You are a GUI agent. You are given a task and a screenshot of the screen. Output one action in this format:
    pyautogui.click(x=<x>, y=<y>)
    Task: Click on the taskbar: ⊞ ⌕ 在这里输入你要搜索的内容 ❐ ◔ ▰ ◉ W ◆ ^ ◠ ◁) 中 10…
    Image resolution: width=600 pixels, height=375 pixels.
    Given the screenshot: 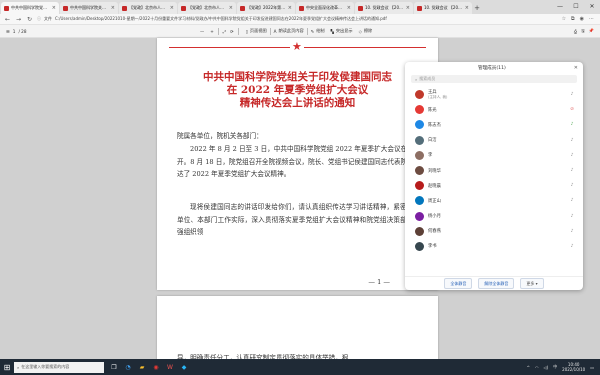 What is the action you would take?
    pyautogui.click(x=300, y=367)
    